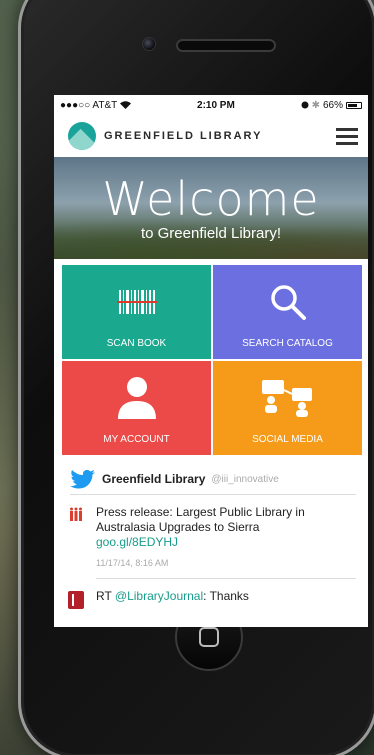 This screenshot has width=374, height=755. What do you see at coordinates (82, 479) in the screenshot?
I see `twitter-bird-icon` at bounding box center [82, 479].